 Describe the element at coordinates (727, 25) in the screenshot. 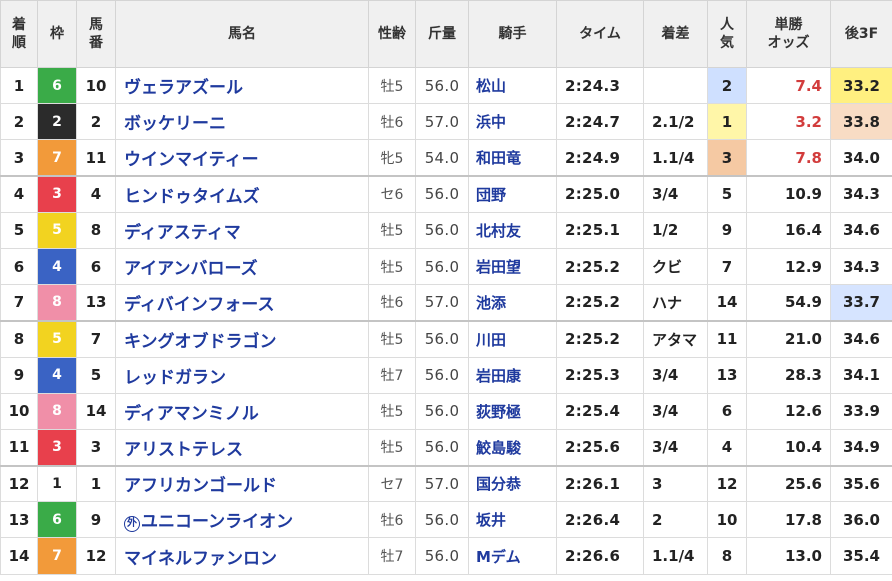

I see `header-popularity-line1: 人` at that location.